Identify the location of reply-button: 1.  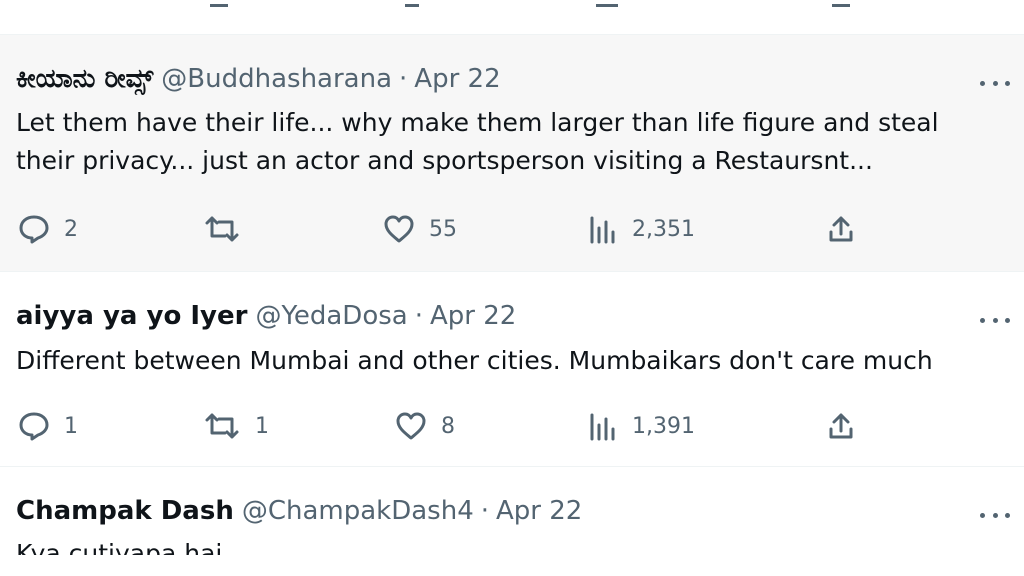
(48, 426).